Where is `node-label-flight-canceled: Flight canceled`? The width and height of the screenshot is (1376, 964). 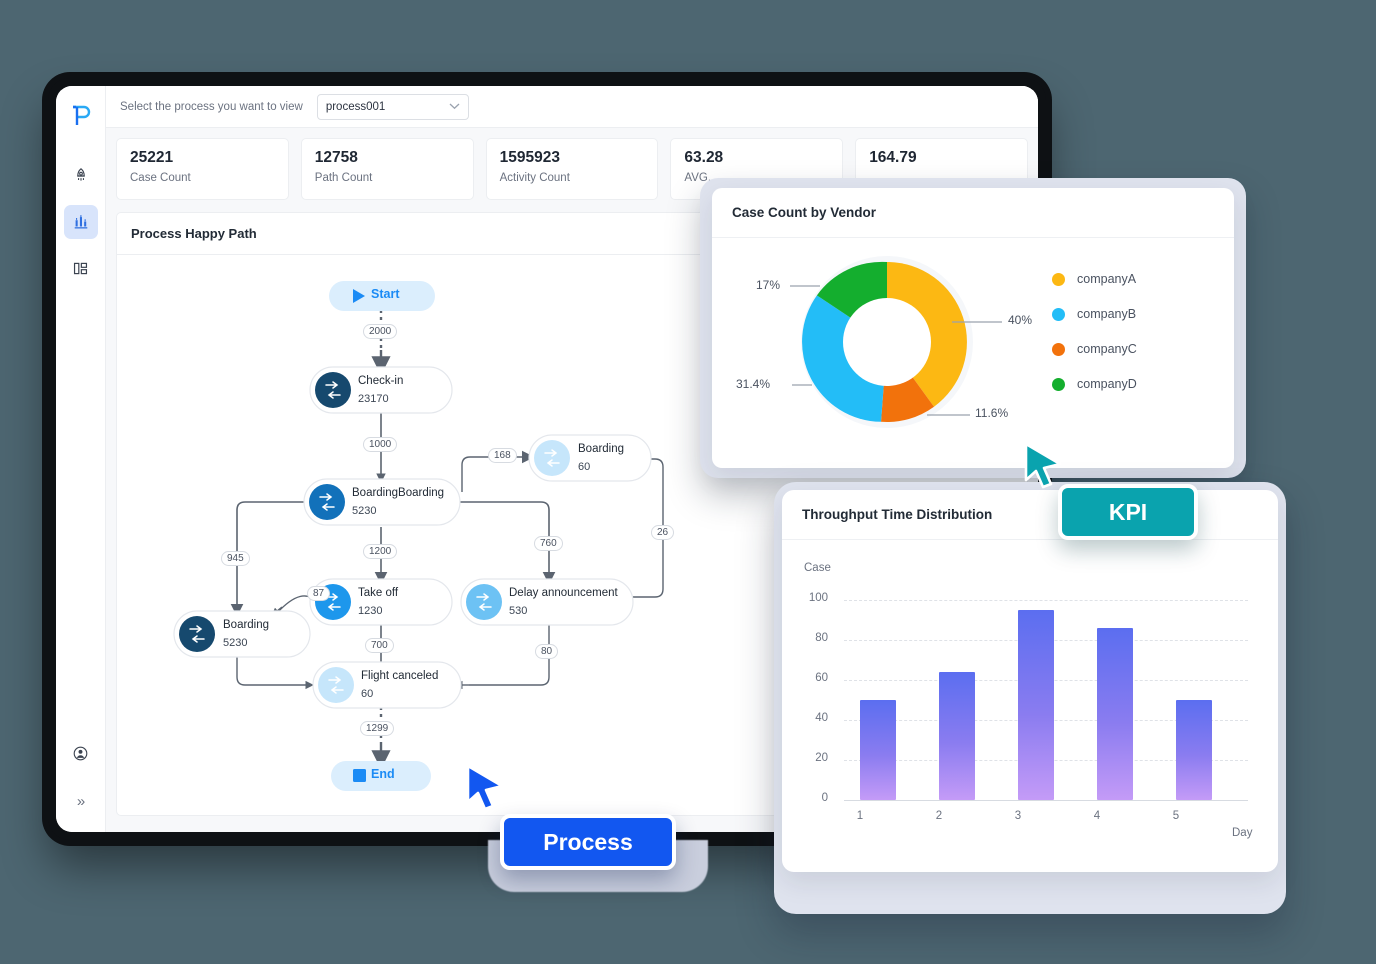
node-label-flight-canceled: Flight canceled is located at coordinates (400, 676).